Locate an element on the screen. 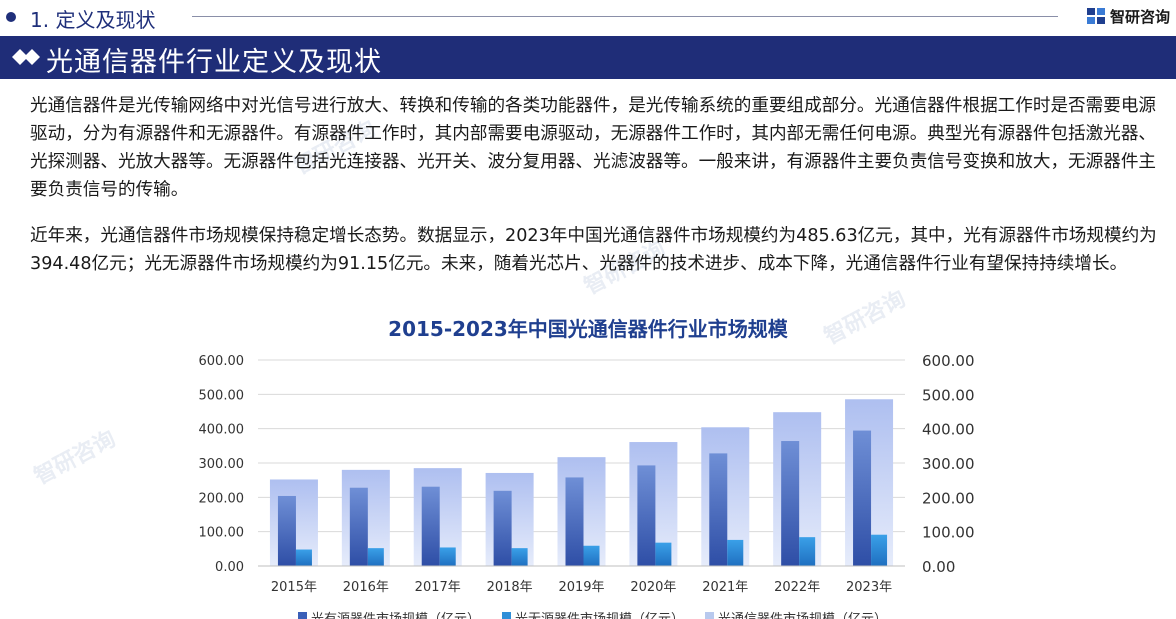  x-tick-label: 2021年 is located at coordinates (725, 587).